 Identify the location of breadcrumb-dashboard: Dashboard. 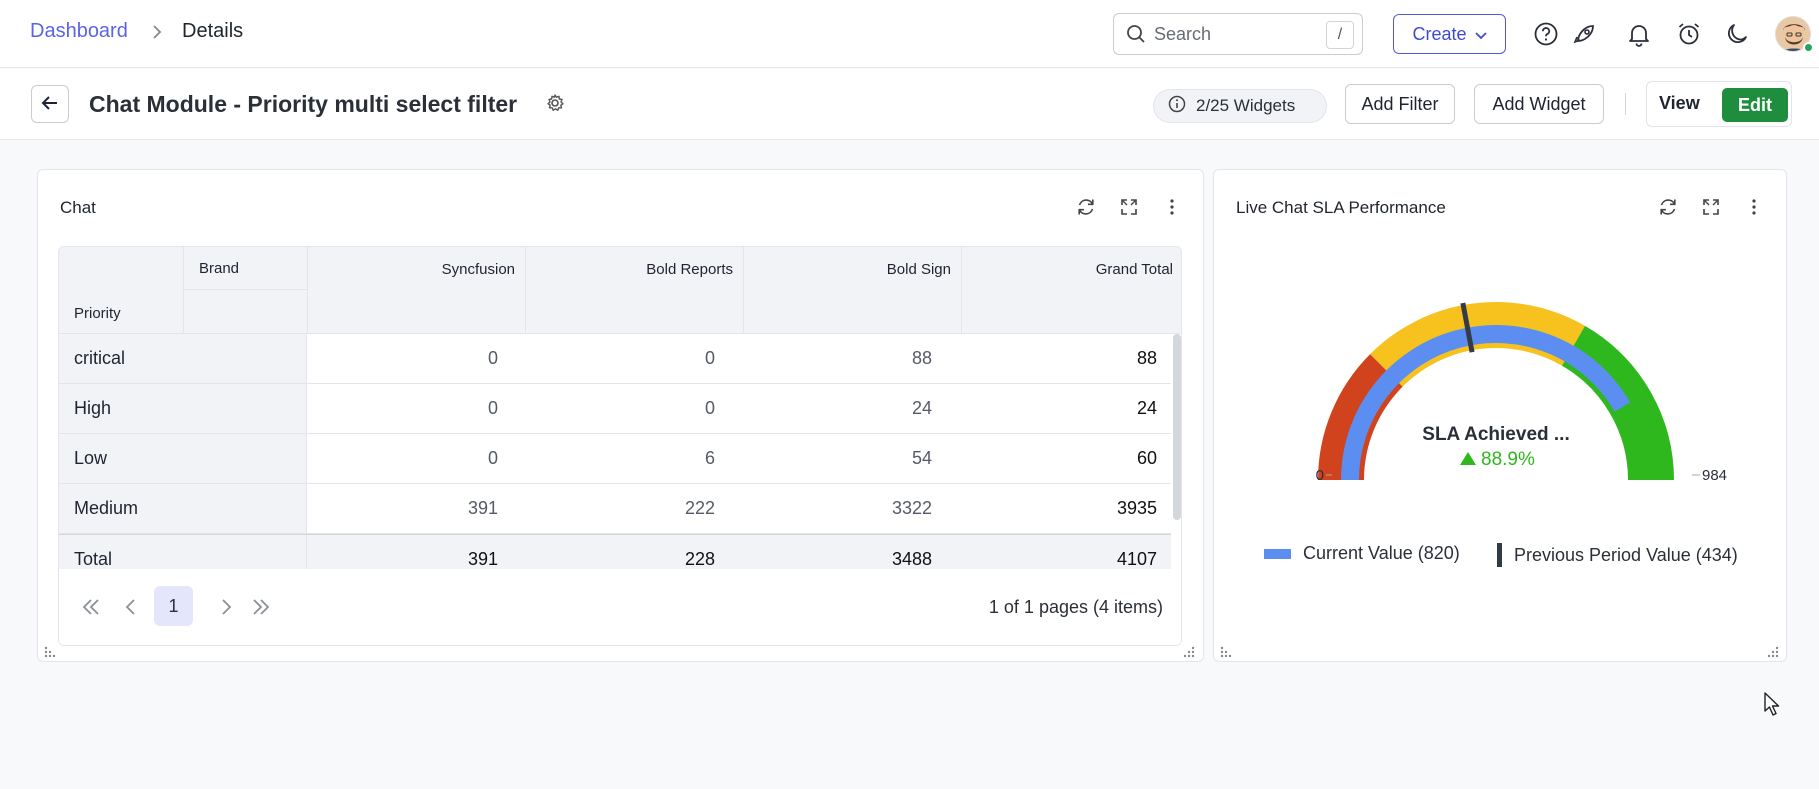
(79, 31).